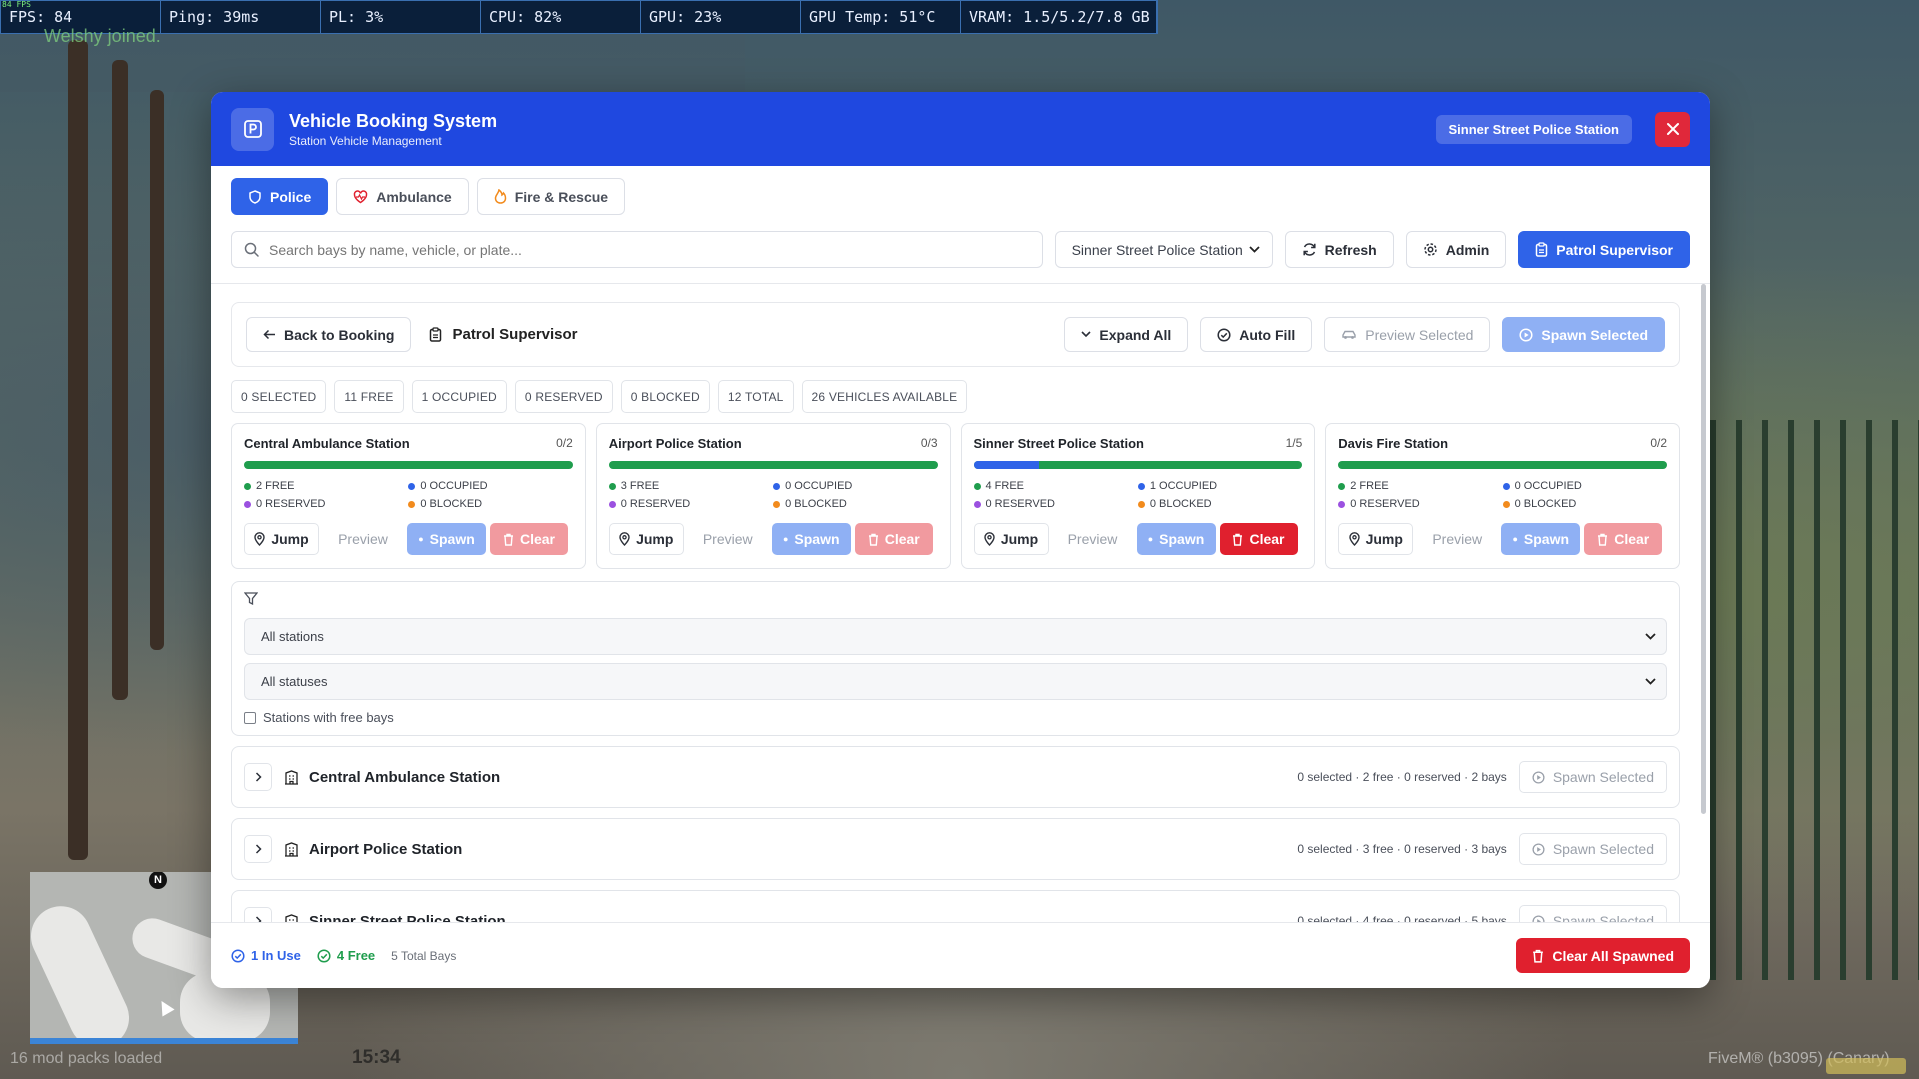 Image resolution: width=1919 pixels, height=1079 pixels. Describe the element at coordinates (1604, 249) in the screenshot. I see `role-button: Patrol Supervisor` at that location.